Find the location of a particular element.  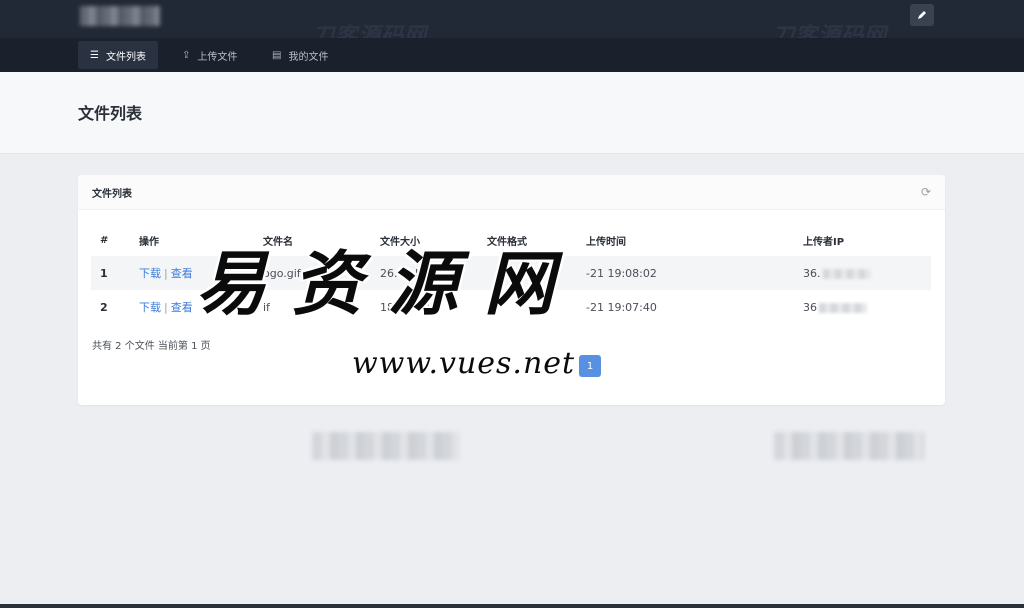

pagination-summary: 共有 2 个文件 当前第 1 页 is located at coordinates (151, 346).